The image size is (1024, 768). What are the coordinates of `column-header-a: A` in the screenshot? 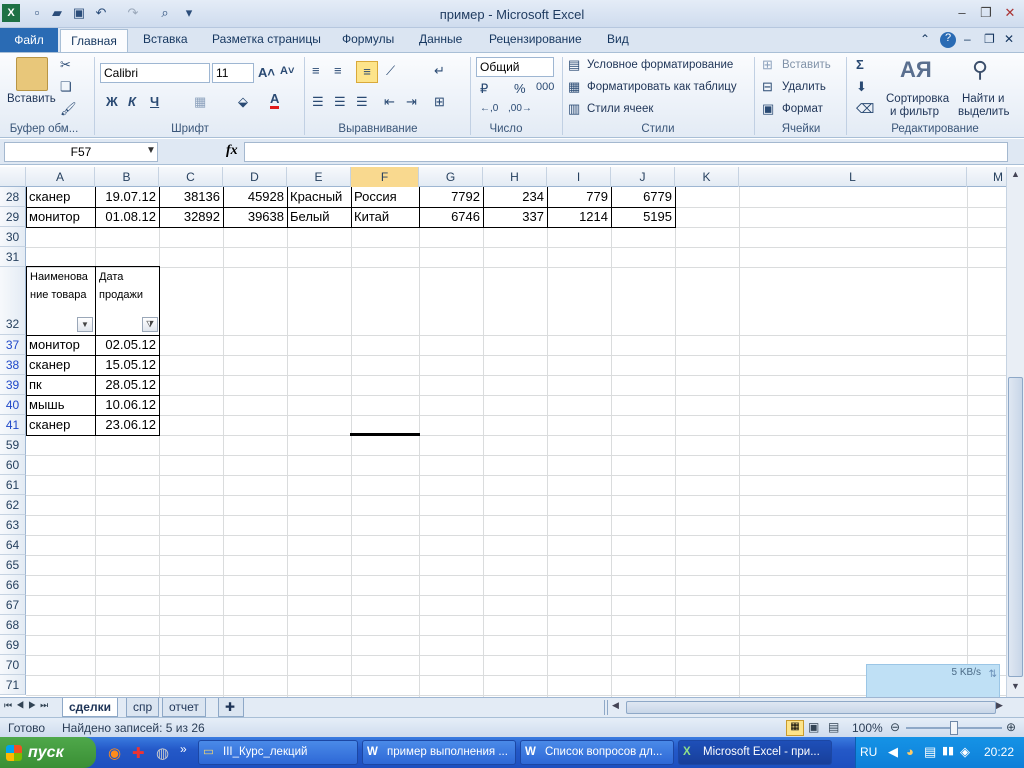 It's located at (60, 177).